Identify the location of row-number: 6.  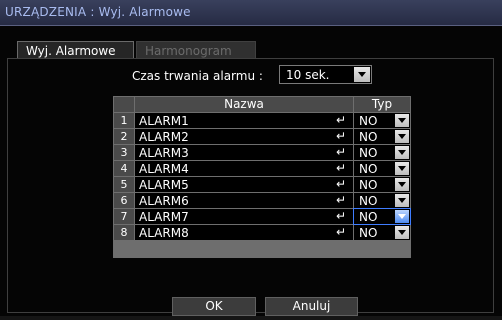
(124, 200).